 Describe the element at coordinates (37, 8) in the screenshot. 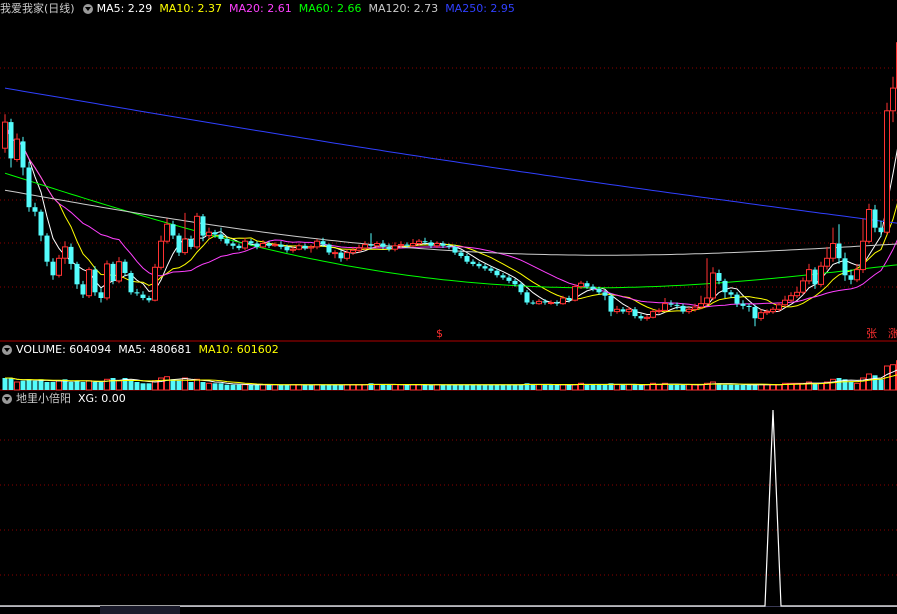

I see `chart-title: 我爱我家(日线)` at that location.